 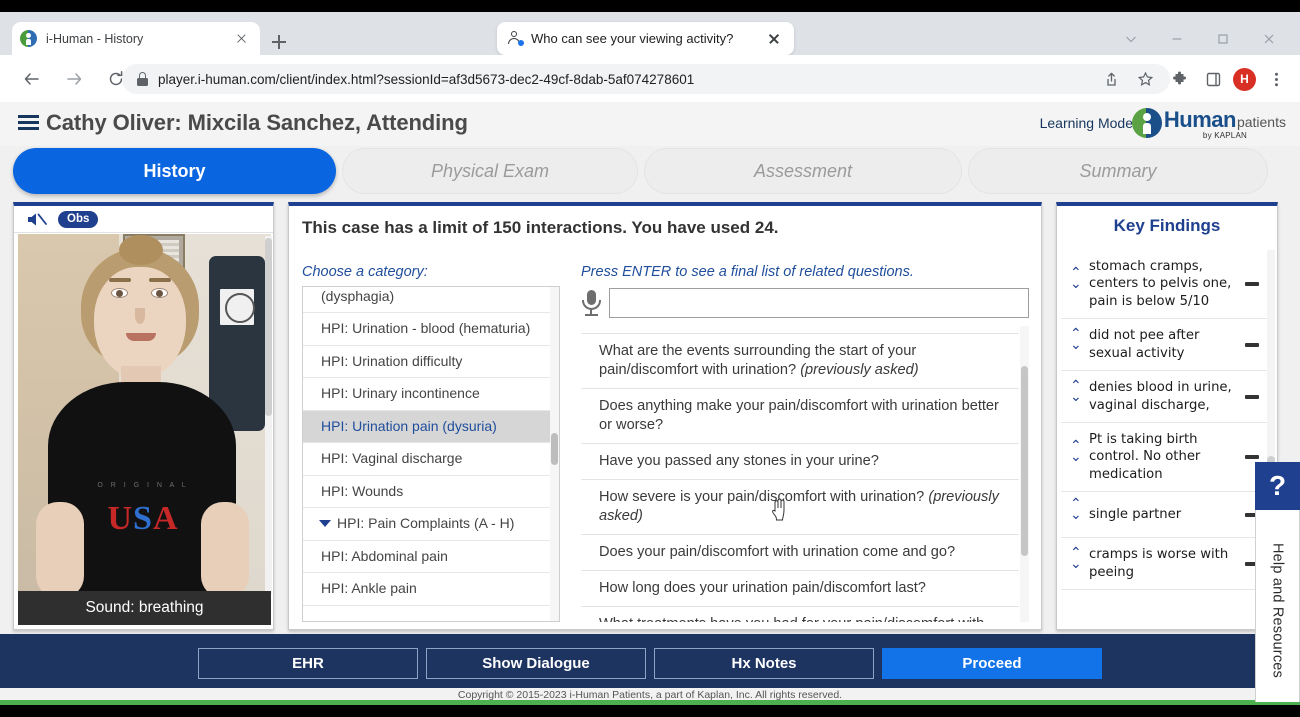 What do you see at coordinates (1276, 79) in the screenshot?
I see `browser-menu-icon` at bounding box center [1276, 79].